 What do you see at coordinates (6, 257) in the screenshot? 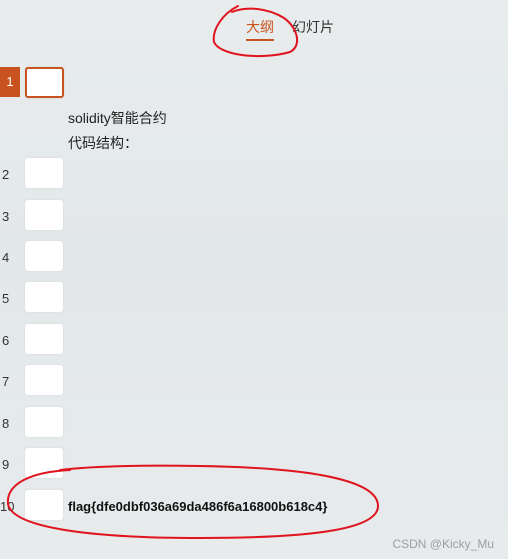
I see `slide-number: 4` at bounding box center [6, 257].